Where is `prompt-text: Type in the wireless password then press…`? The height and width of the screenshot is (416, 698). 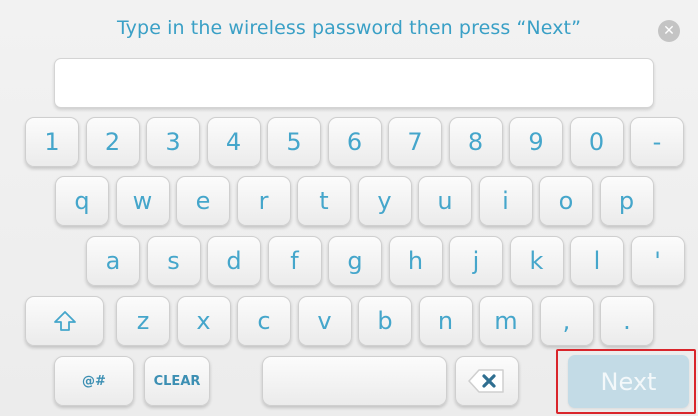 prompt-text: Type in the wireless password then press… is located at coordinates (349, 28).